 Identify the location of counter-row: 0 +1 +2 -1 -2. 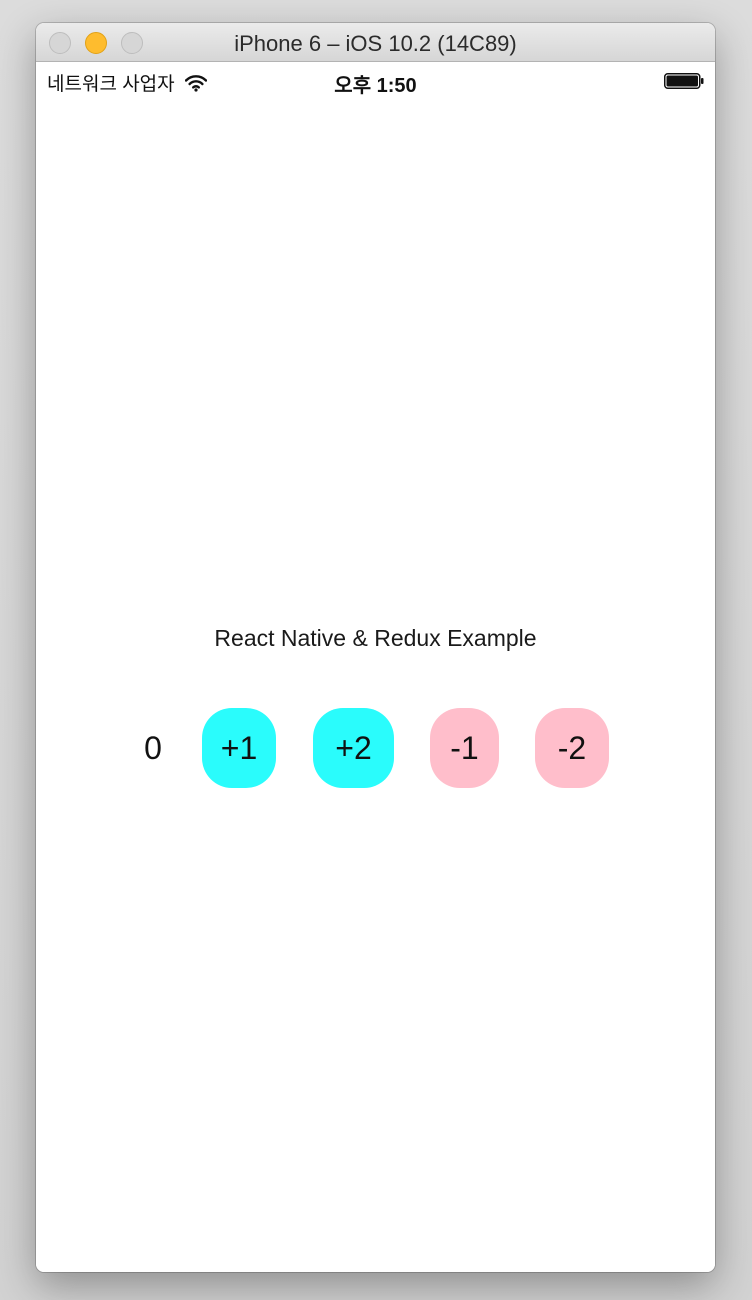
(375, 748).